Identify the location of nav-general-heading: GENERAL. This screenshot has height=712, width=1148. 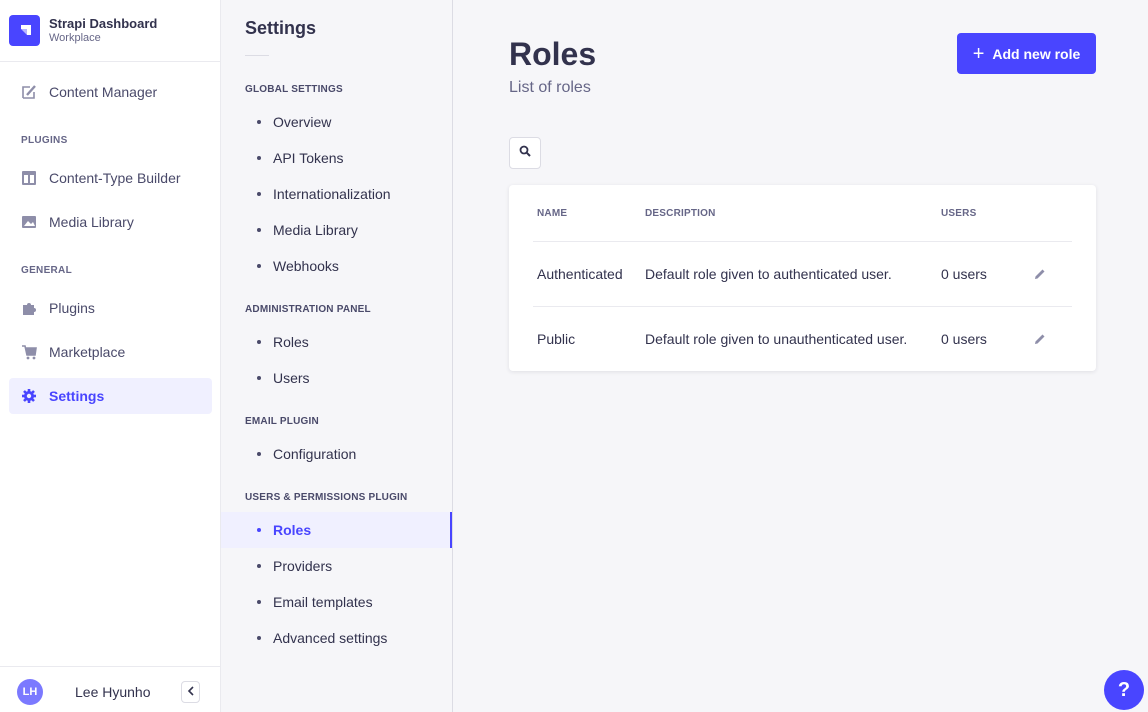
(46, 270).